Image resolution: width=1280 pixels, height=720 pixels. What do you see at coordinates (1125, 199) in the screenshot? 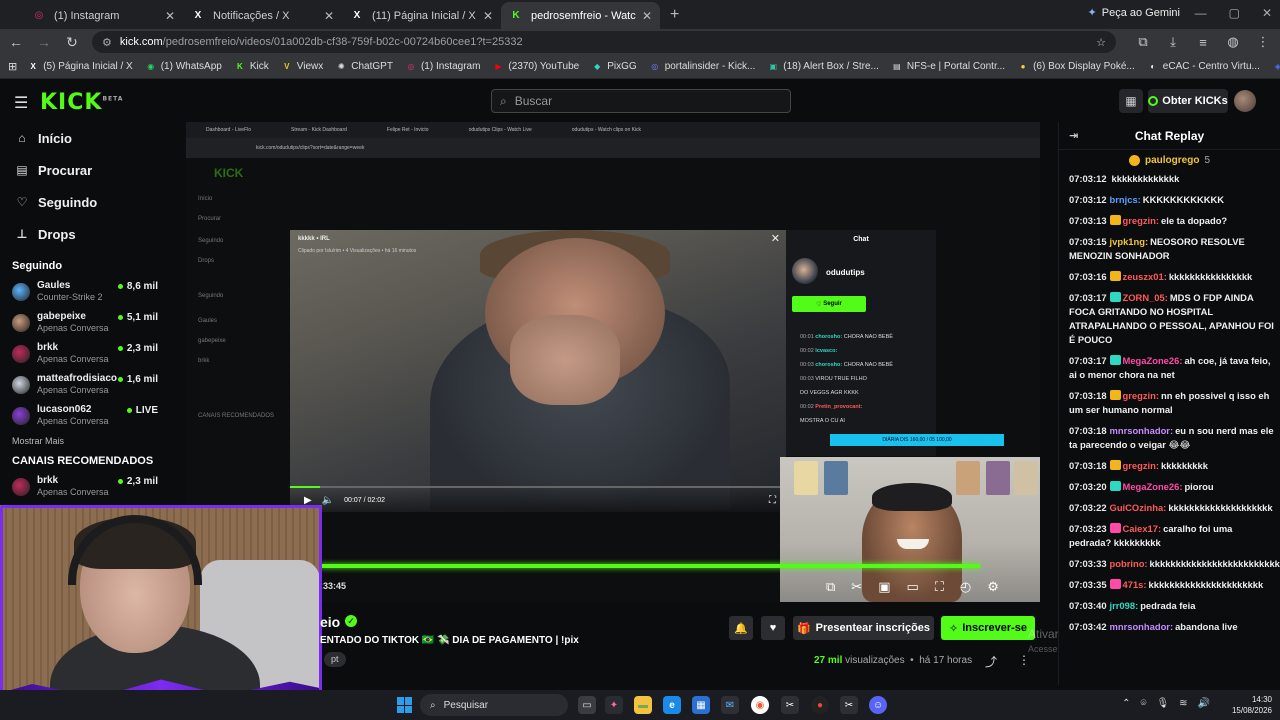
I see `chat-username: brnjcs:` at bounding box center [1125, 199].